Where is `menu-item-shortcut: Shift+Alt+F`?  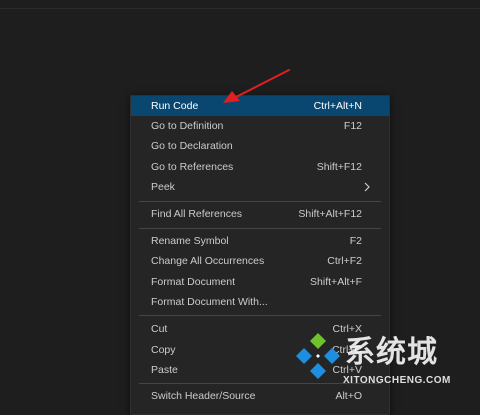 menu-item-shortcut: Shift+Alt+F is located at coordinates (336, 282).